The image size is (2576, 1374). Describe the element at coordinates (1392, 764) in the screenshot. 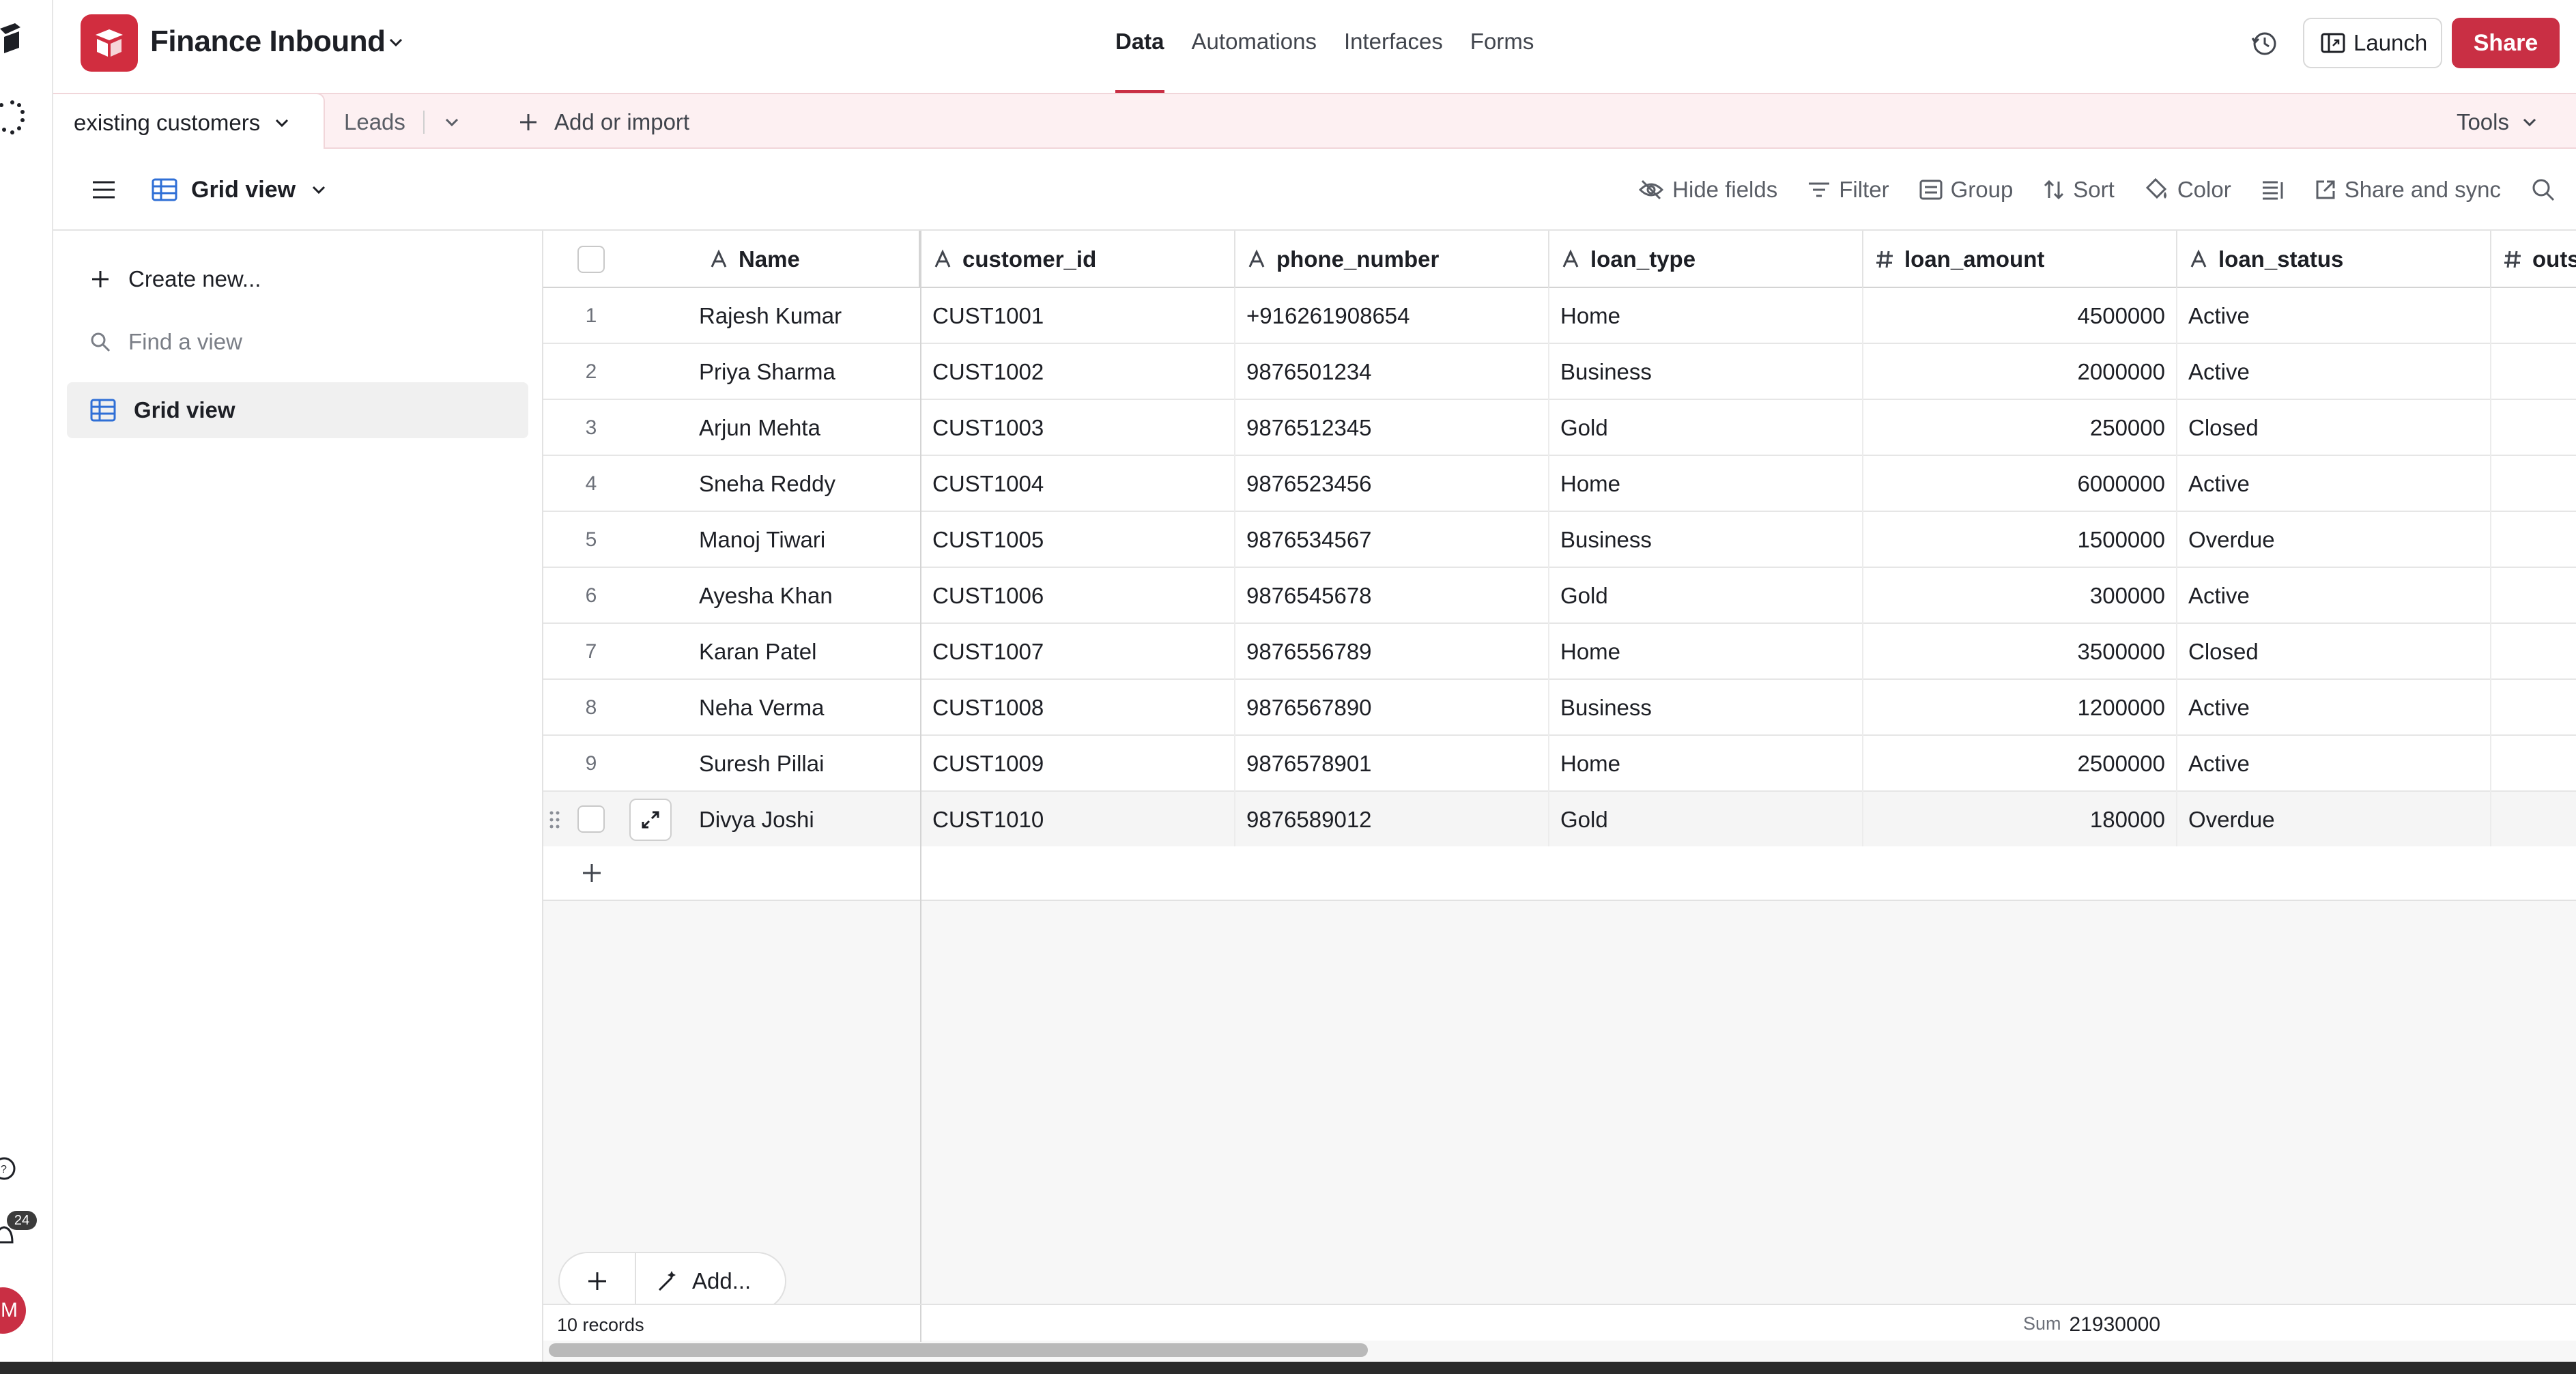

I see `cell-phone-number: 9876578901` at that location.